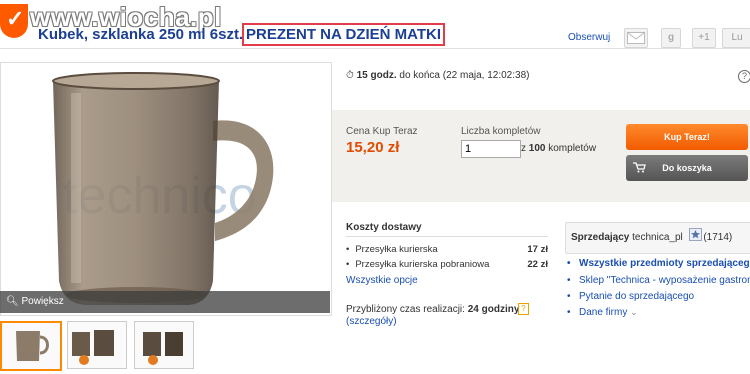 This screenshot has width=750, height=374. I want to click on auction-title: Kubek, szklanka 250 ml 6szt., so click(141, 34).